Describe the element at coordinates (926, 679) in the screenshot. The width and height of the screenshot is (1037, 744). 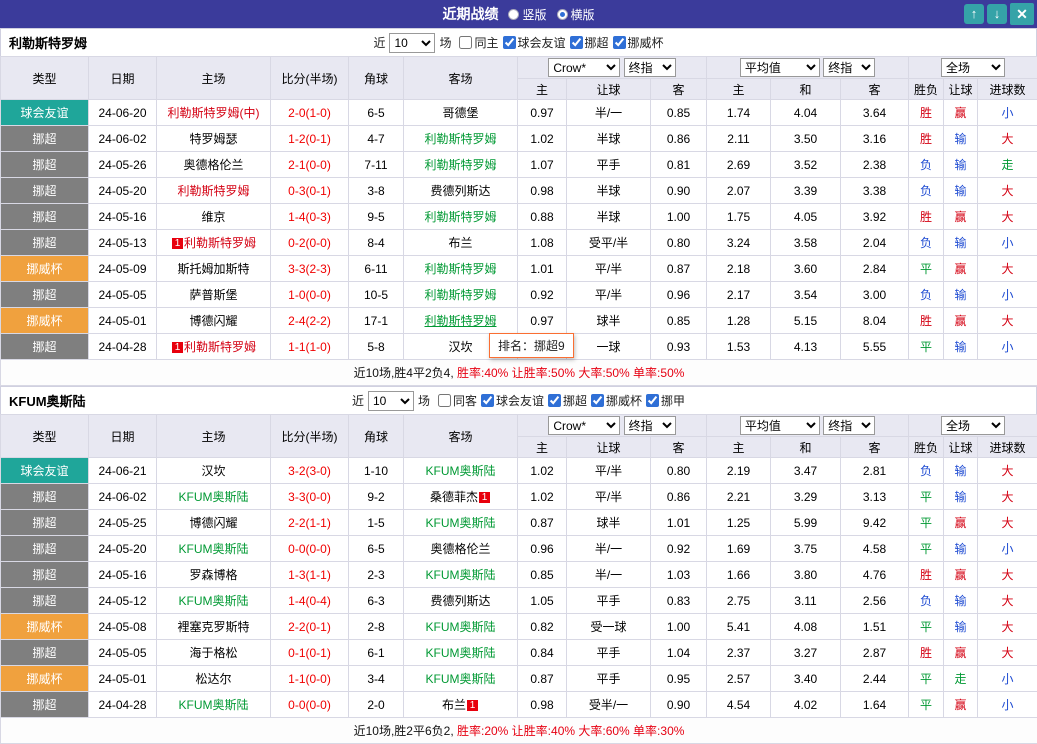
I see `result-outcome: 平` at that location.